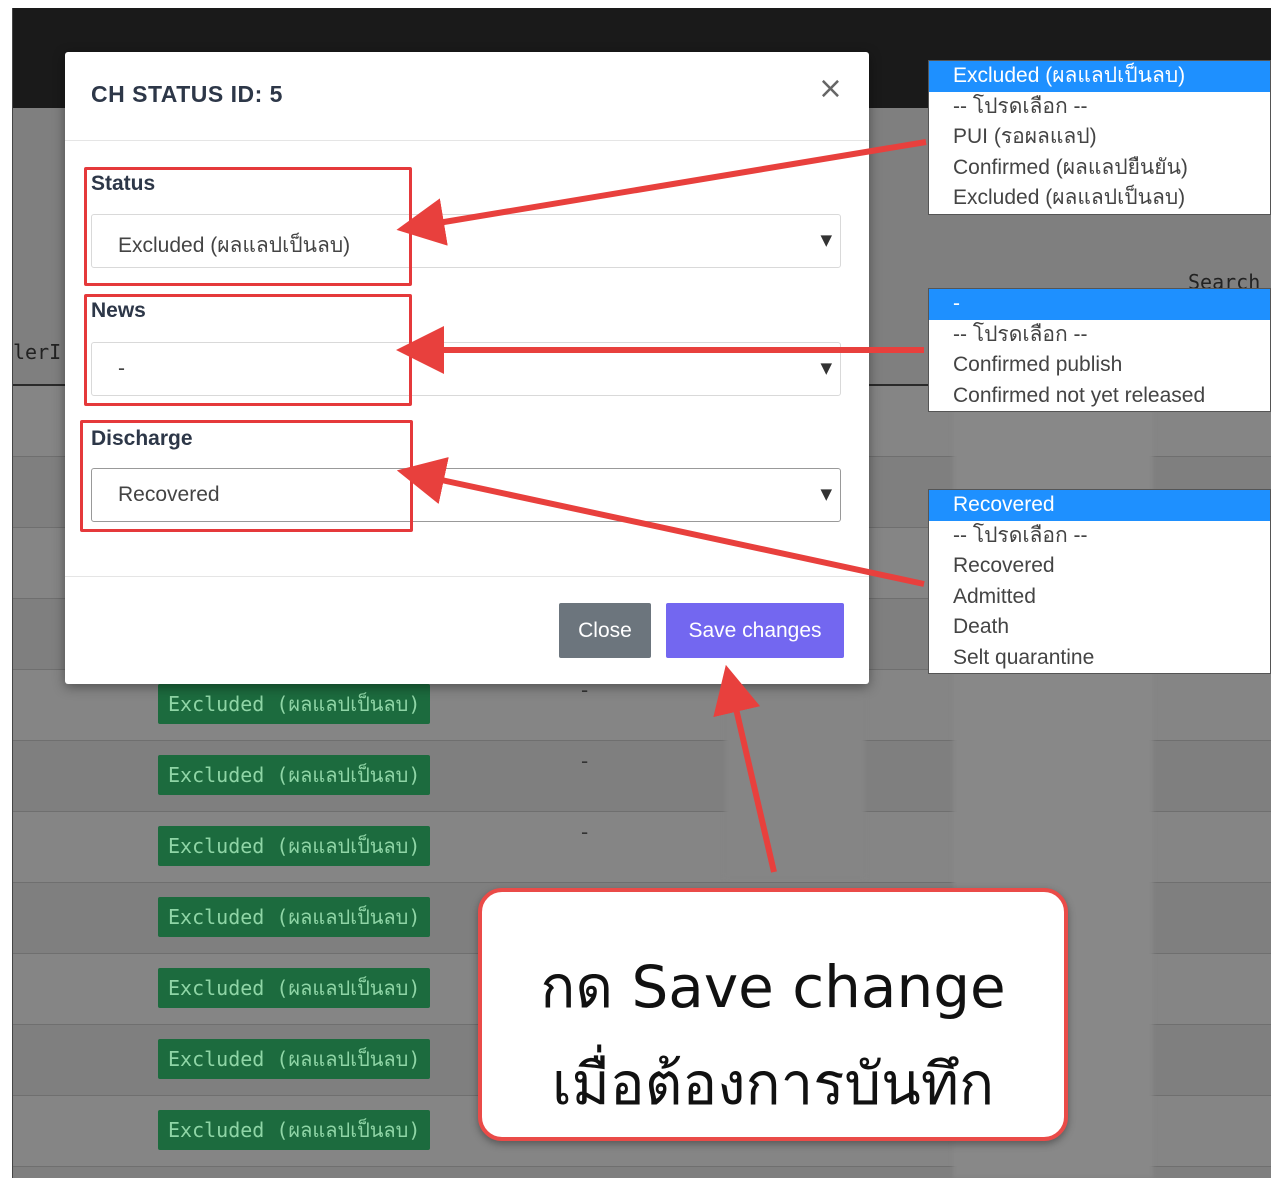 The height and width of the screenshot is (1178, 1271). What do you see at coordinates (1099, 107) in the screenshot?
I see `status-option: -- โปรดเลือก --` at bounding box center [1099, 107].